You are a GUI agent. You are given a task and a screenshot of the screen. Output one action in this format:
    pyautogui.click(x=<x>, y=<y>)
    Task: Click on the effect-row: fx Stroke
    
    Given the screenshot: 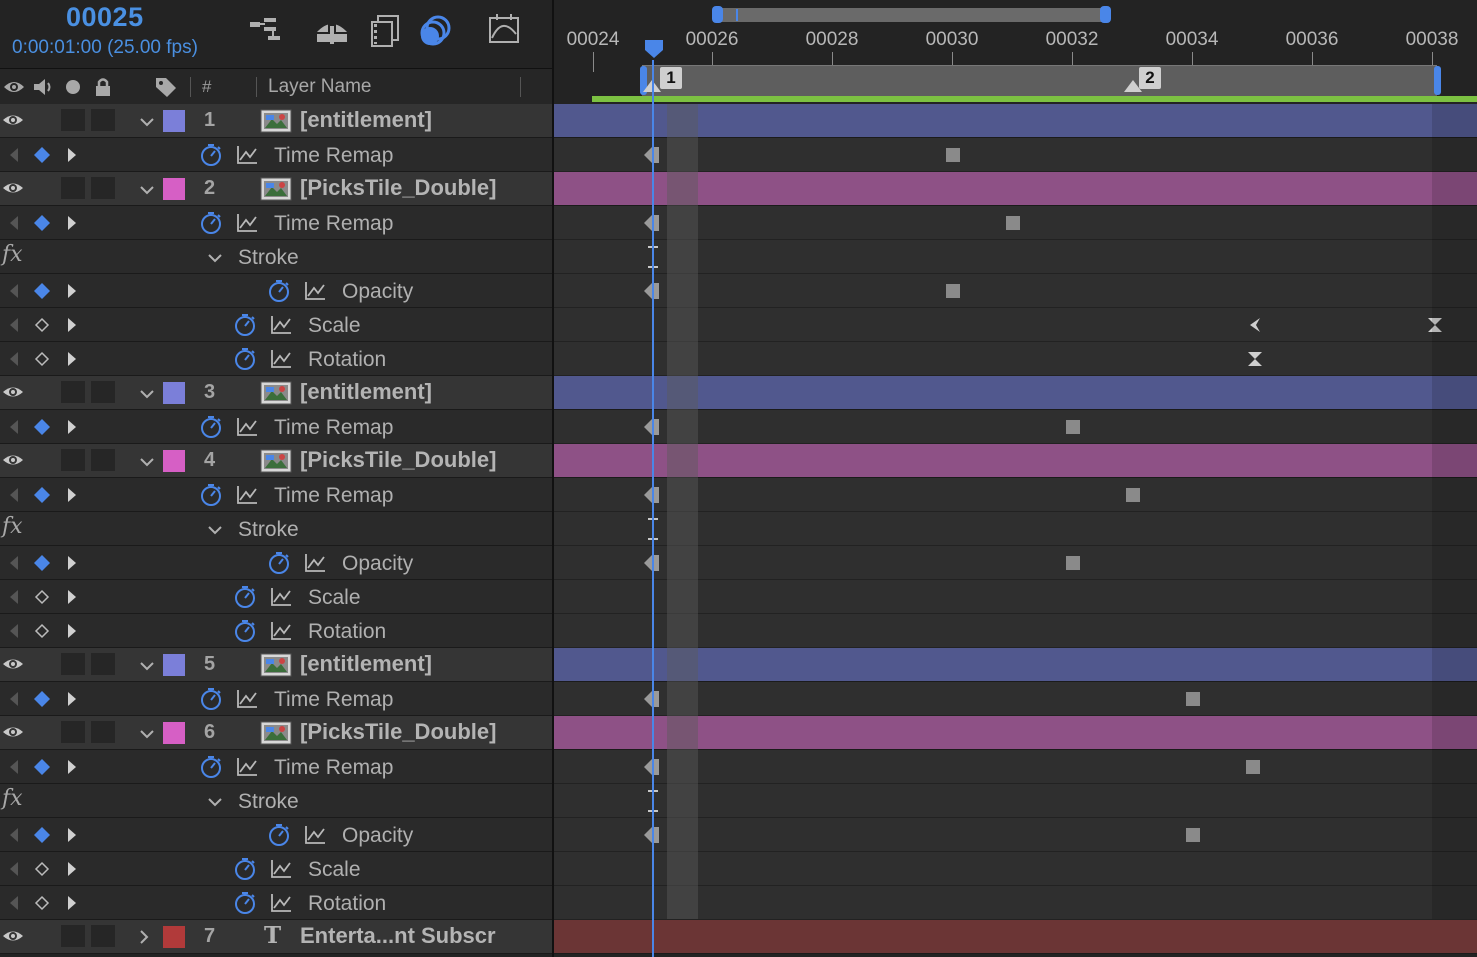 What is the action you would take?
    pyautogui.click(x=738, y=529)
    